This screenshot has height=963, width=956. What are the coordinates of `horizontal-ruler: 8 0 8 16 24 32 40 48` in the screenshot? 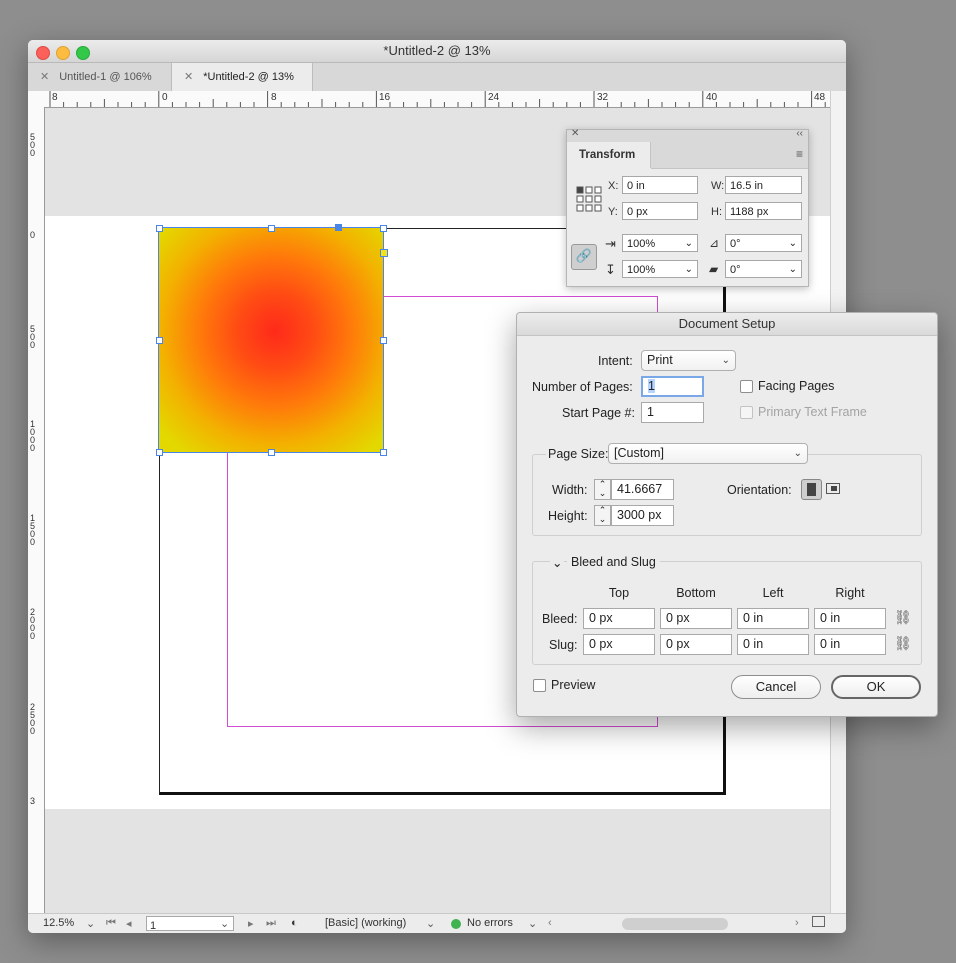 It's located at (437, 99).